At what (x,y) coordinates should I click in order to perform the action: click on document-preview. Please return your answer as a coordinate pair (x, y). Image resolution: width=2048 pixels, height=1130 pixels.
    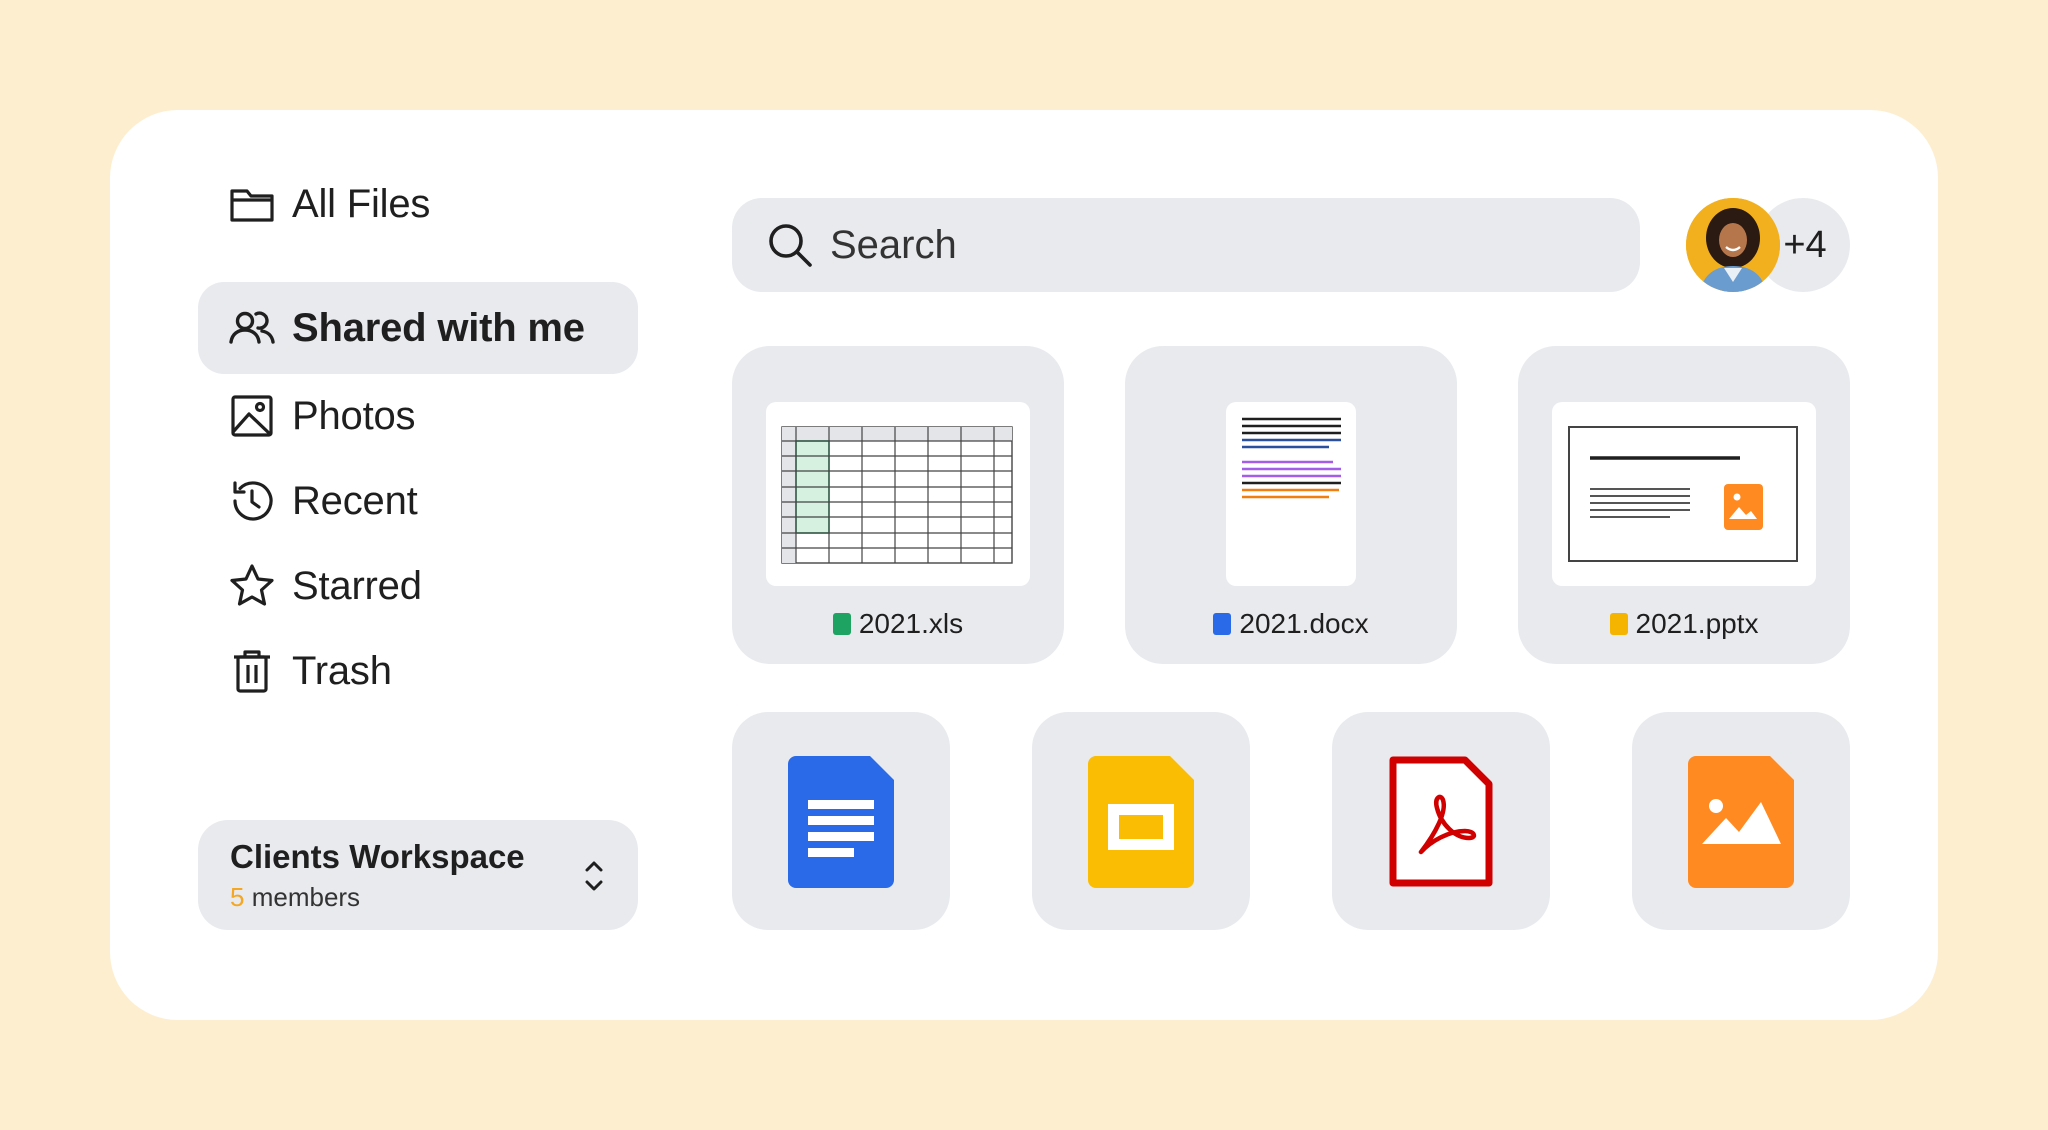
    Looking at the image, I should click on (1291, 494).